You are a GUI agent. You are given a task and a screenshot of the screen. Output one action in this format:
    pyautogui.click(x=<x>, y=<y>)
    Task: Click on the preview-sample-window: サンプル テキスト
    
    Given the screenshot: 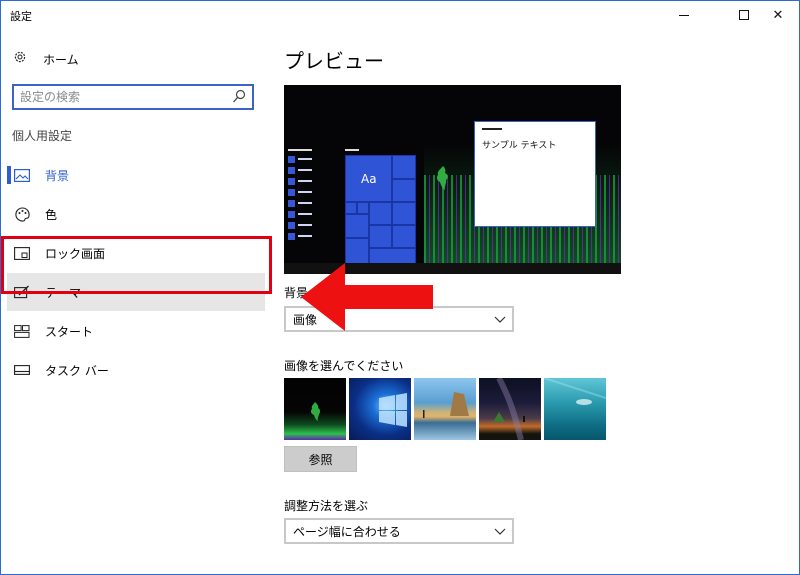 What is the action you would take?
    pyautogui.click(x=535, y=174)
    